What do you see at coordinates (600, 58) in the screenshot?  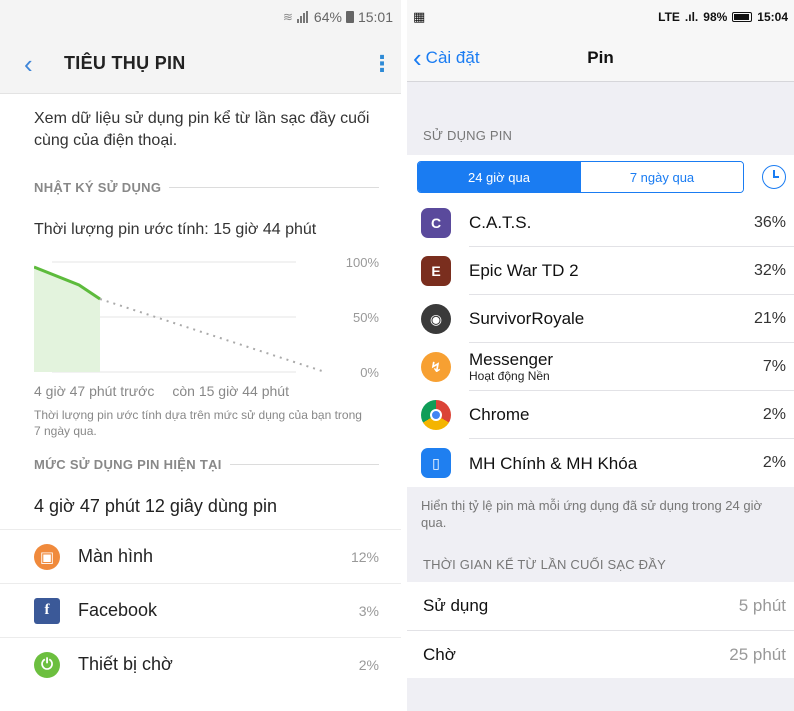 I see `ios-nav-bar: ‹ Cài đặt Pin` at bounding box center [600, 58].